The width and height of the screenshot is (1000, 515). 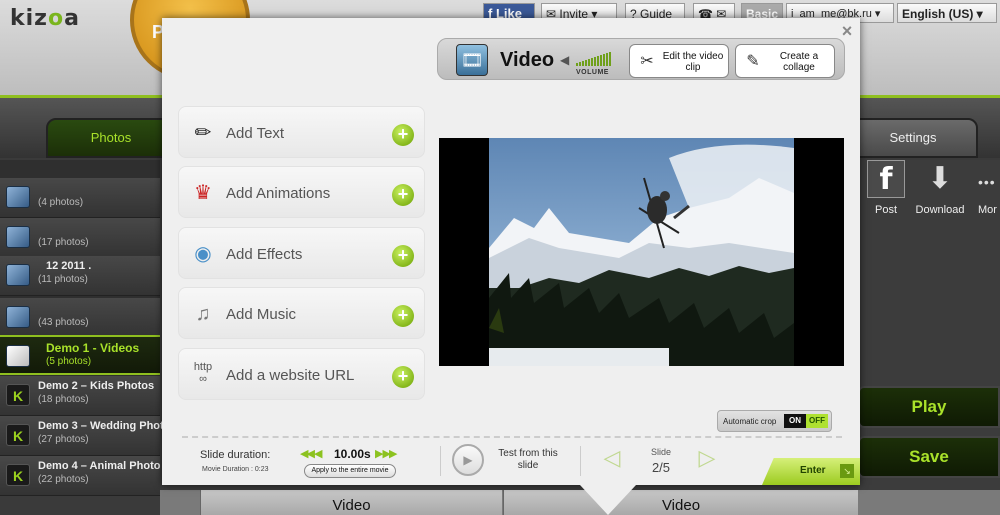 I want to click on post-facebook-button: f Post, so click(x=886, y=188).